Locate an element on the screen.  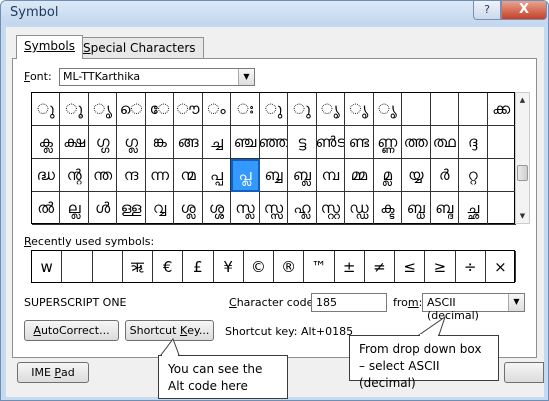
symbol-cell: ൽ is located at coordinates (46, 208).